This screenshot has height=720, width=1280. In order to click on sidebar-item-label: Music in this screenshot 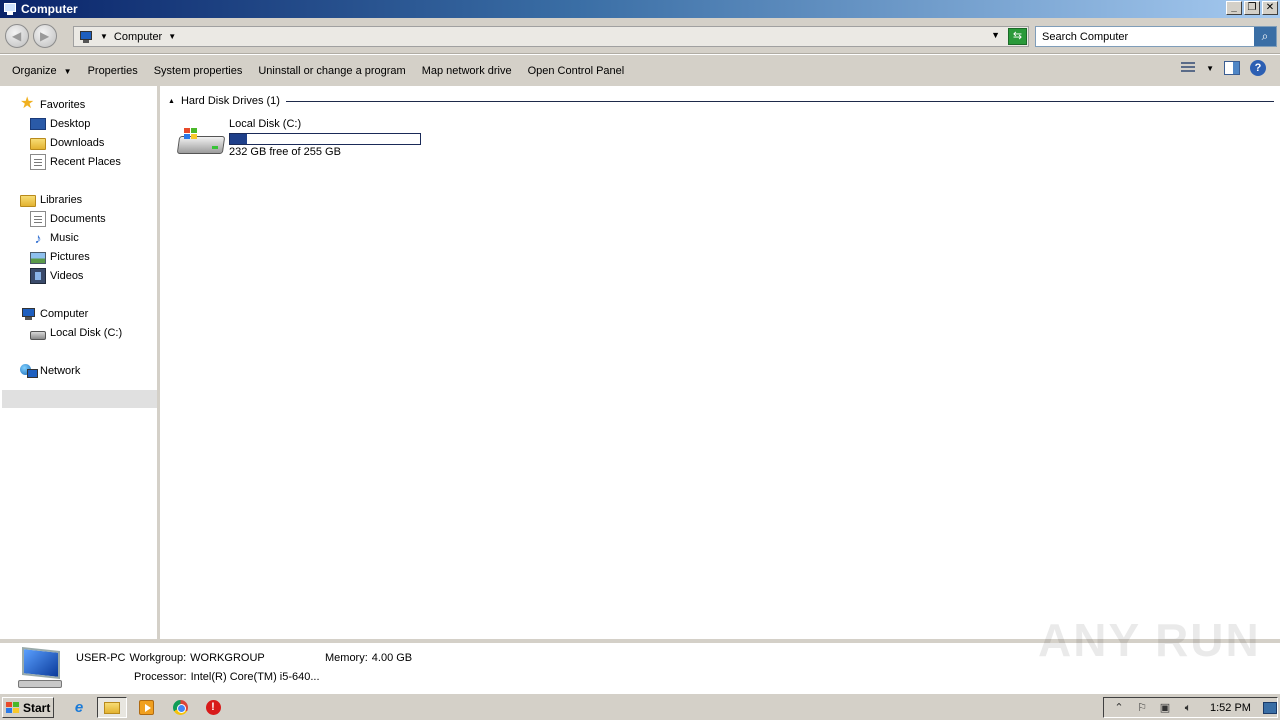, I will do `click(64, 237)`.